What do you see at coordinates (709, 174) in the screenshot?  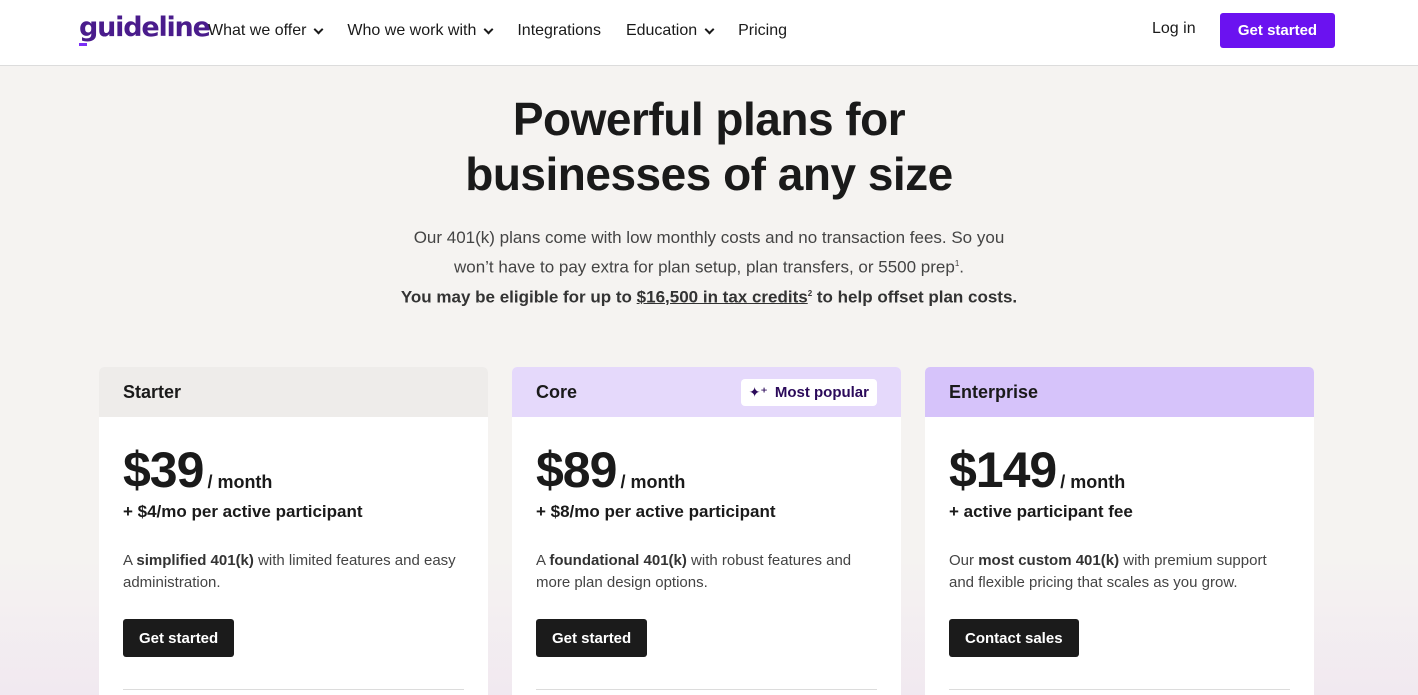 I see `title-line-2: businesses of any size` at bounding box center [709, 174].